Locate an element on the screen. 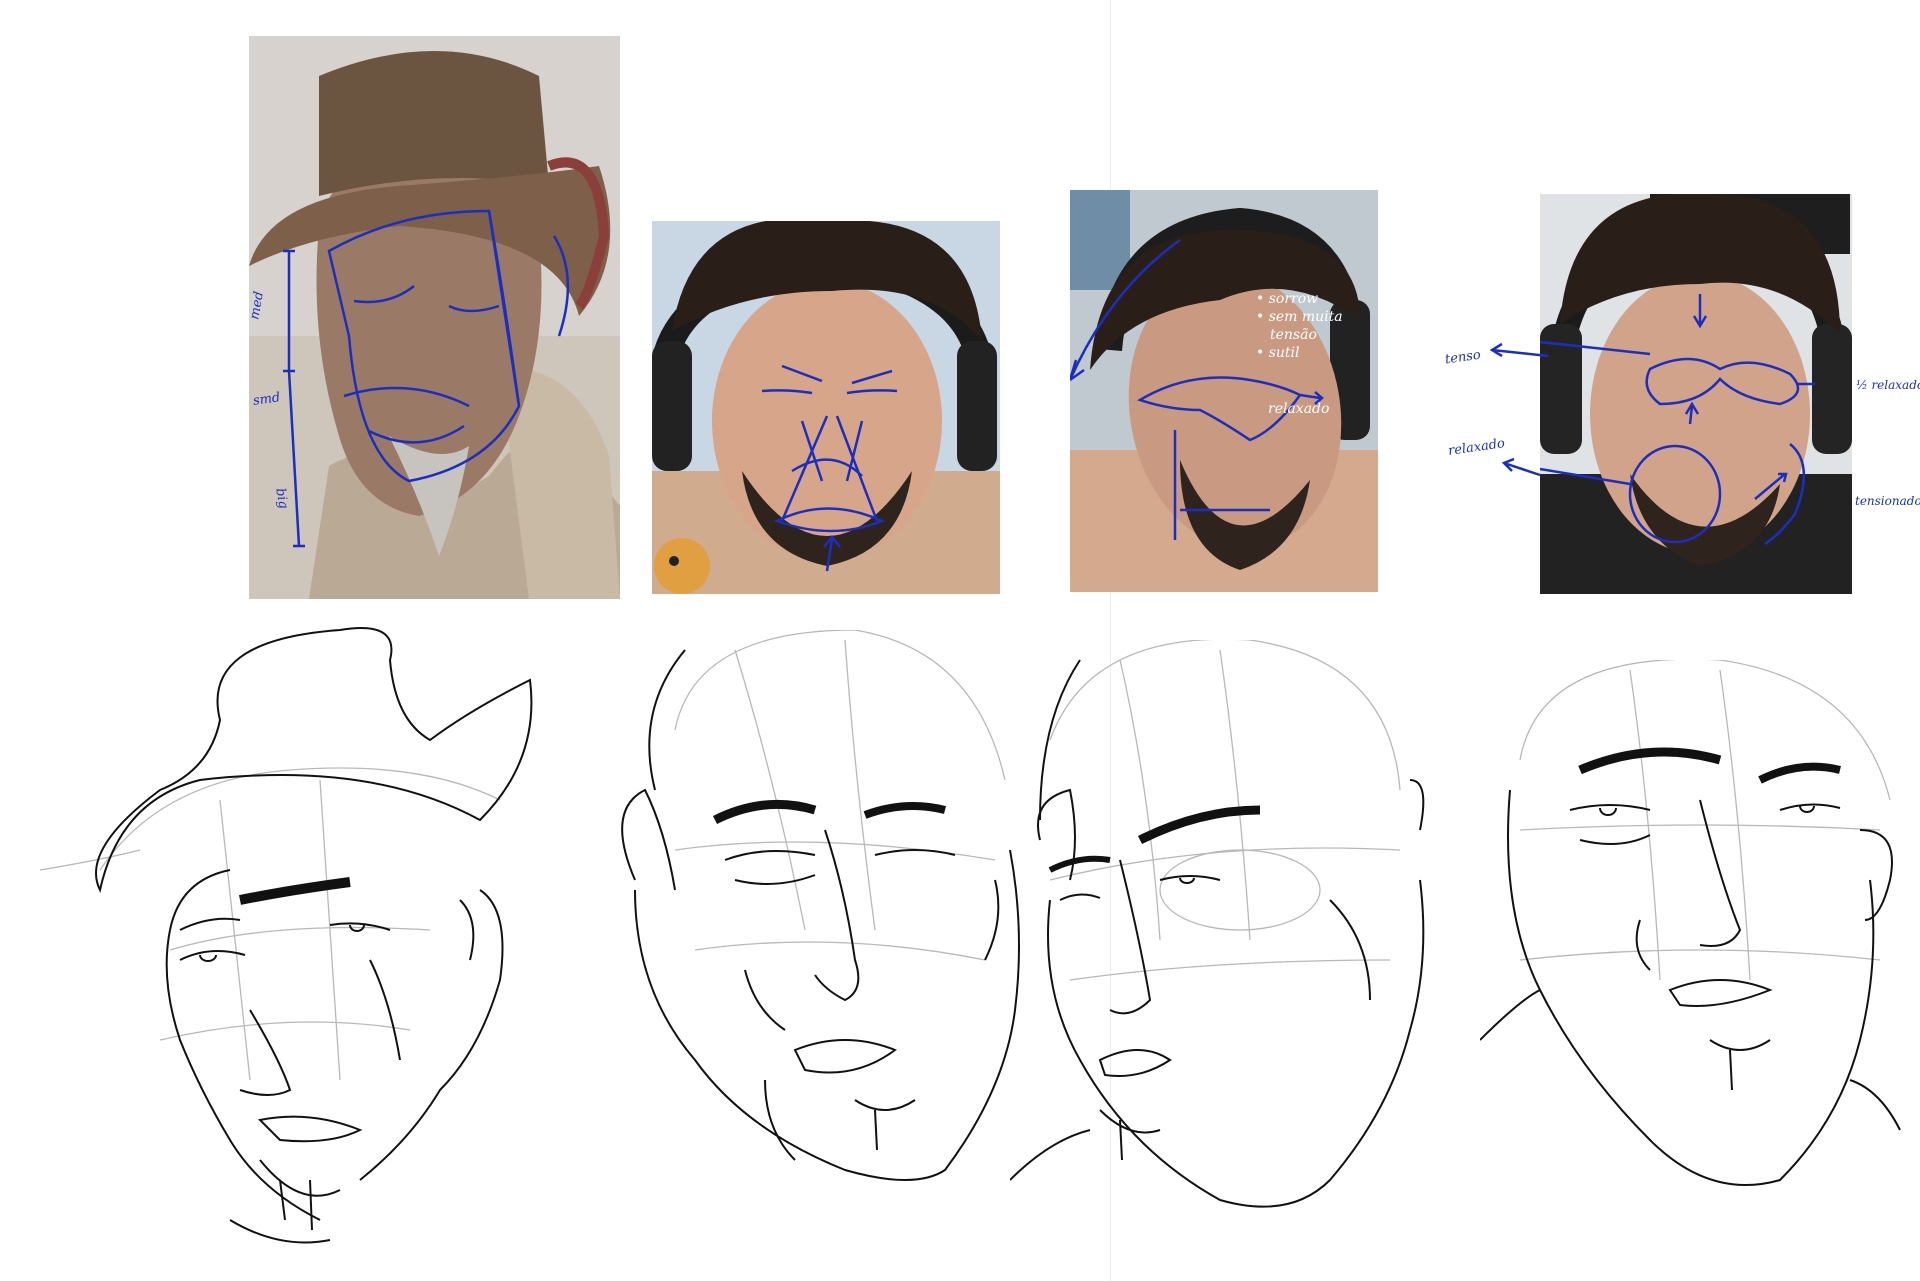 Image resolution: width=1920 pixels, height=1281 pixels. label-tenso: tenso is located at coordinates (1463, 357).